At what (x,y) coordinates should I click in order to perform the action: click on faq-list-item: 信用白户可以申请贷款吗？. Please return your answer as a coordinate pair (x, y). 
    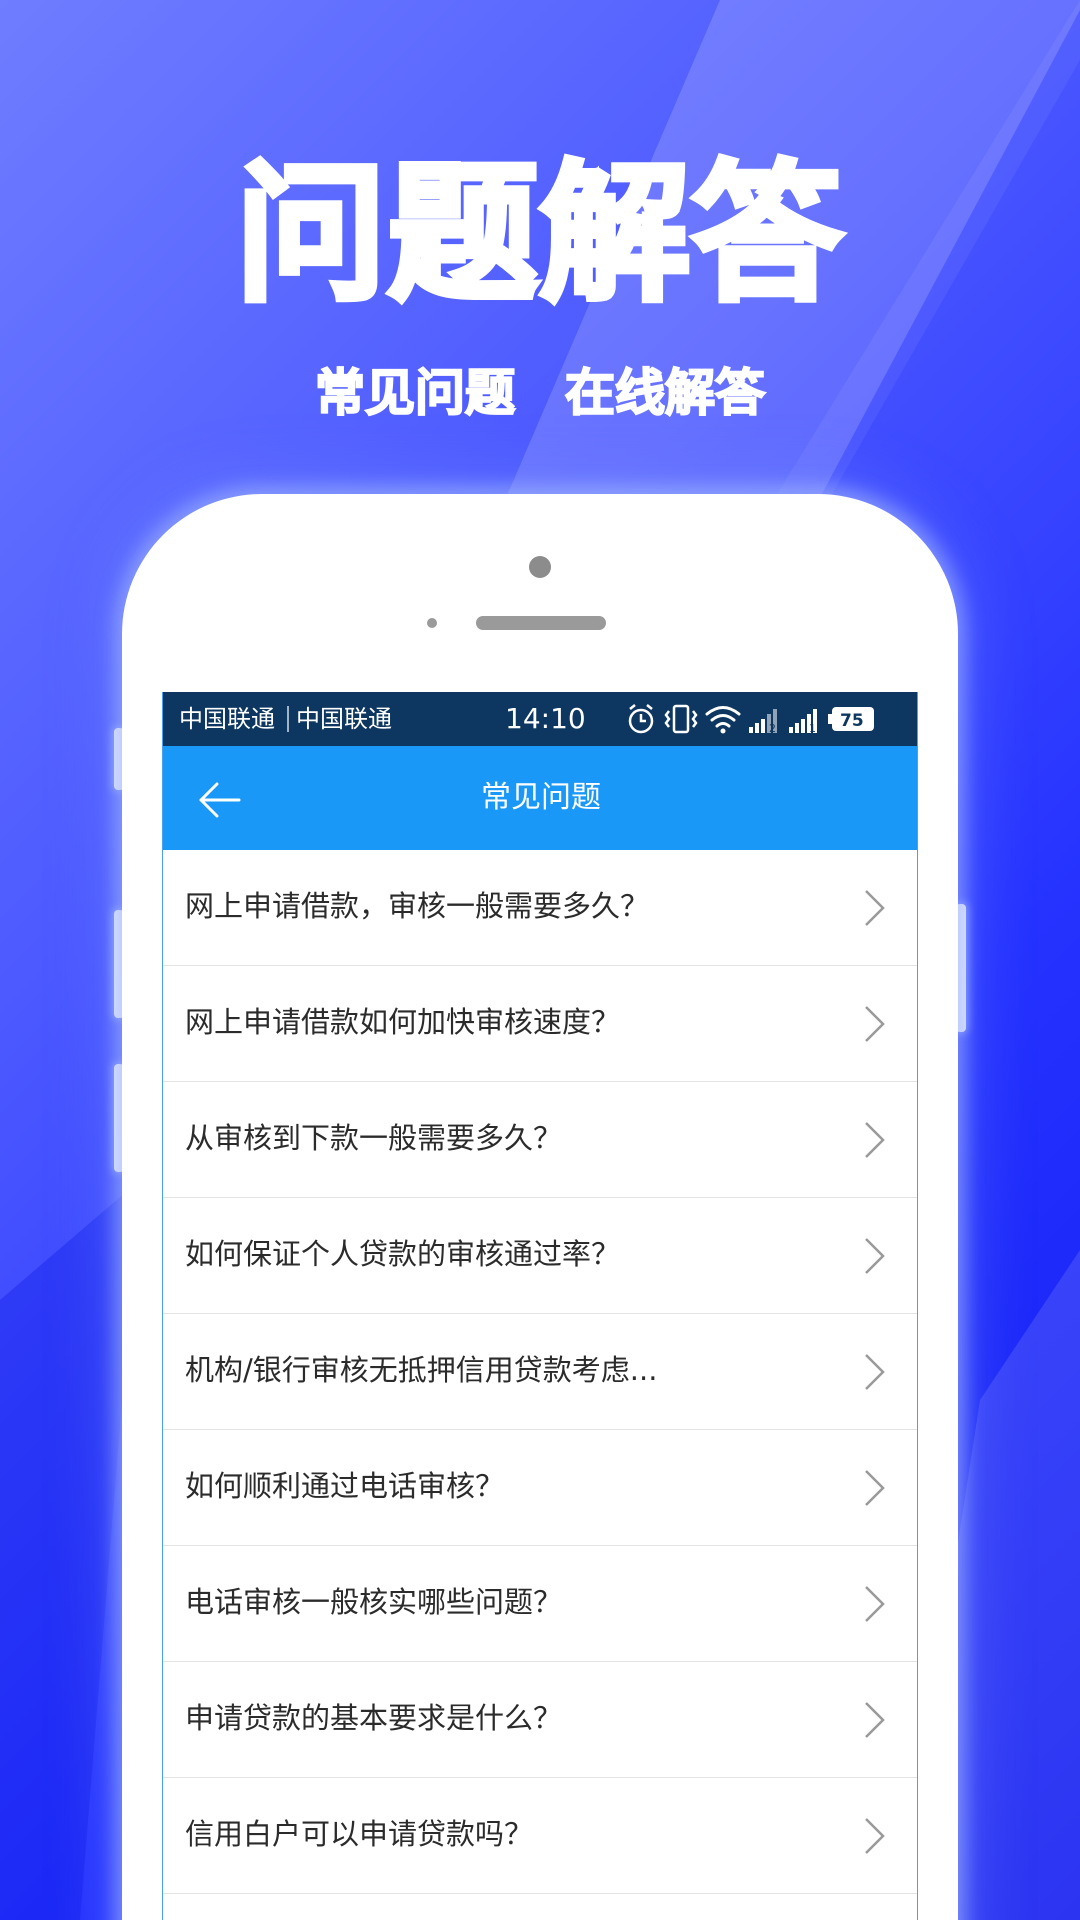
    Looking at the image, I should click on (540, 1836).